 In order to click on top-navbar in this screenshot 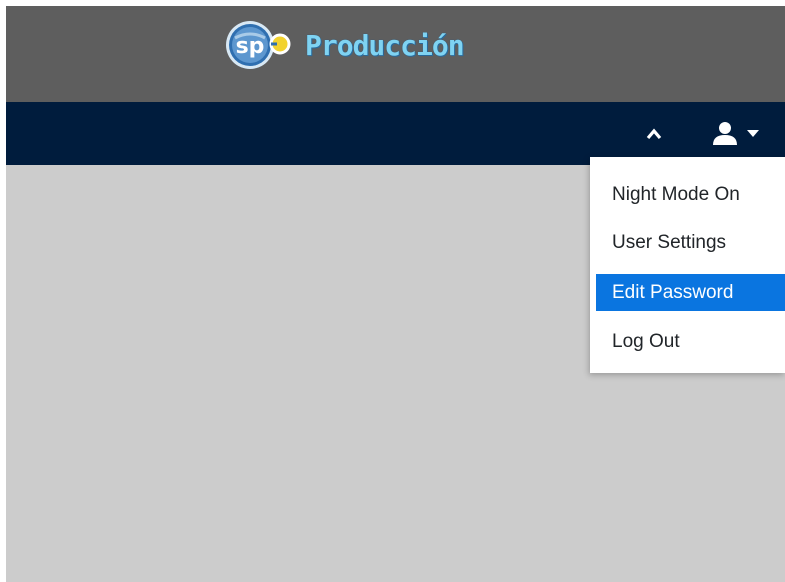, I will do `click(395, 133)`.